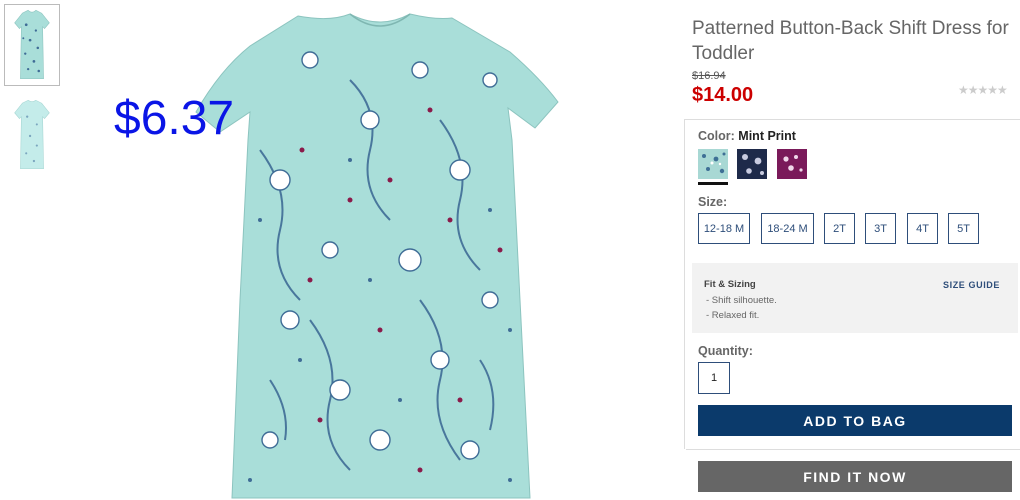  Describe the element at coordinates (855, 476) in the screenshot. I see `find-it-now-button: FIND IT NOW` at that location.